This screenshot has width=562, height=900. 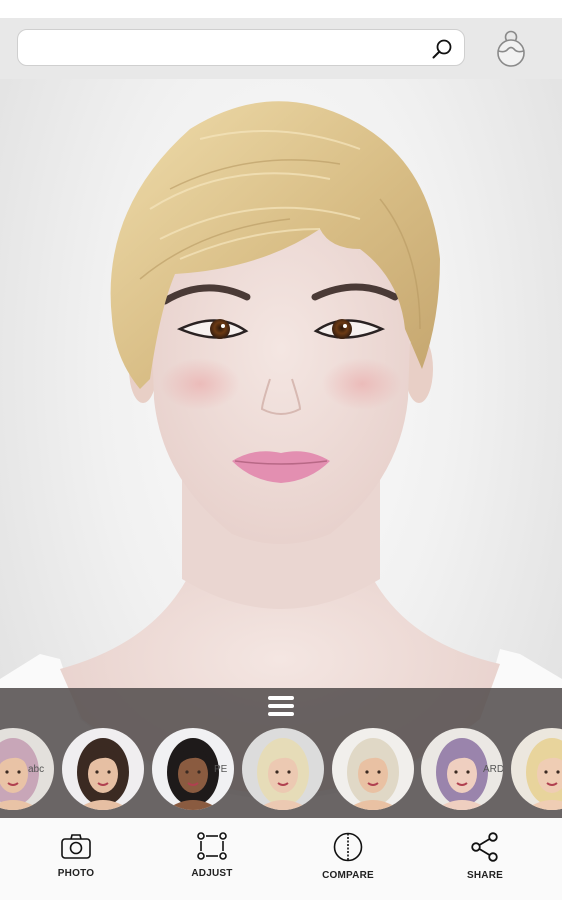 What do you see at coordinates (281, 9) in the screenshot?
I see `status-bar` at bounding box center [281, 9].